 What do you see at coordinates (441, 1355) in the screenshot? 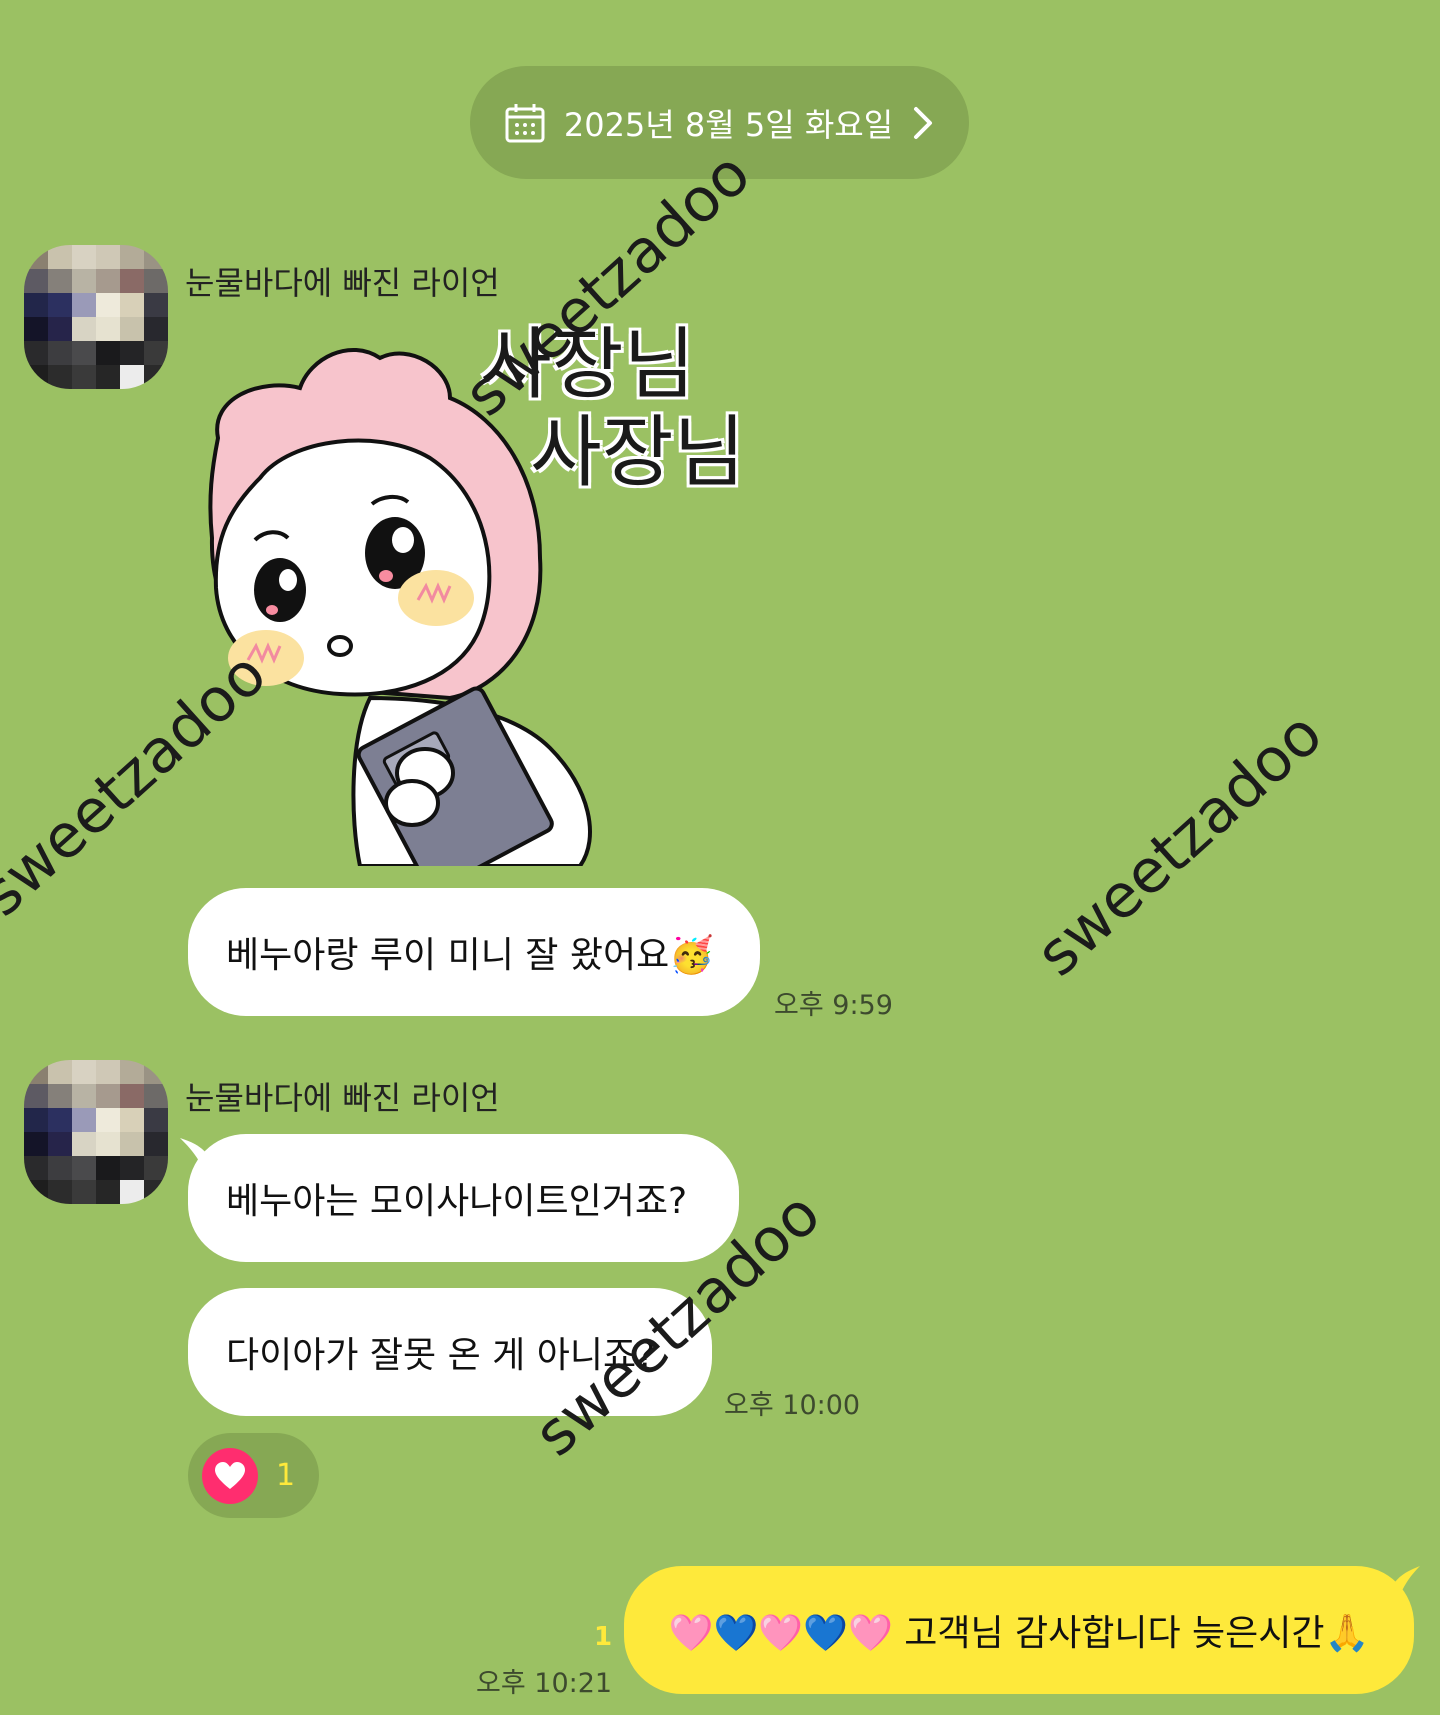
I see `message-text: 다이아가 잘못 온 게 아니죠?` at bounding box center [441, 1355].